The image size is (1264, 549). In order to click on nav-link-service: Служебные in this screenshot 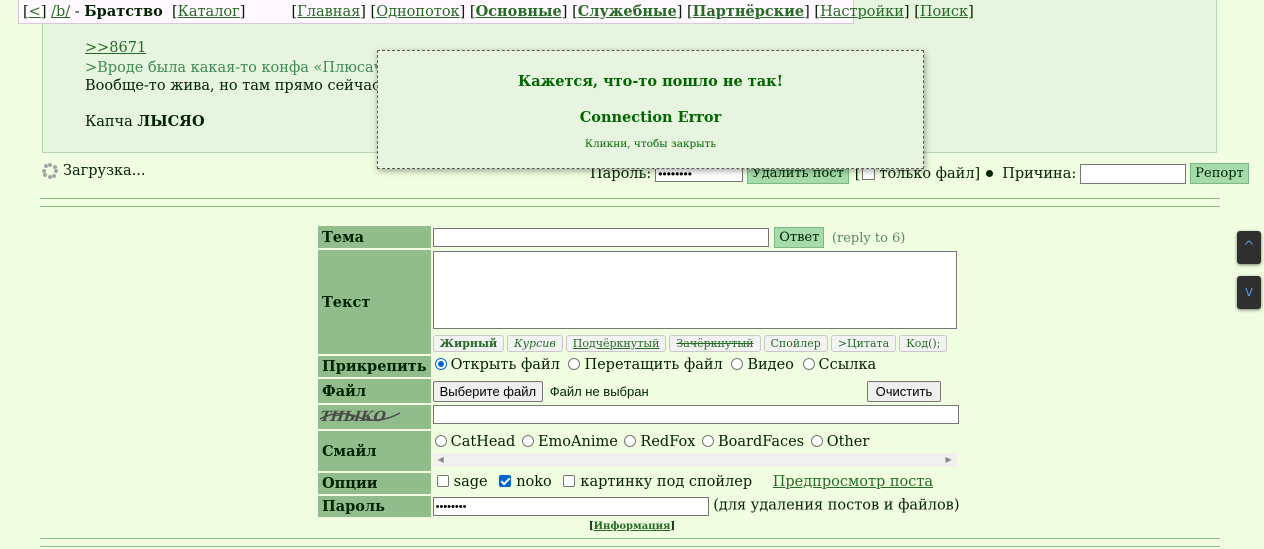, I will do `click(627, 11)`.